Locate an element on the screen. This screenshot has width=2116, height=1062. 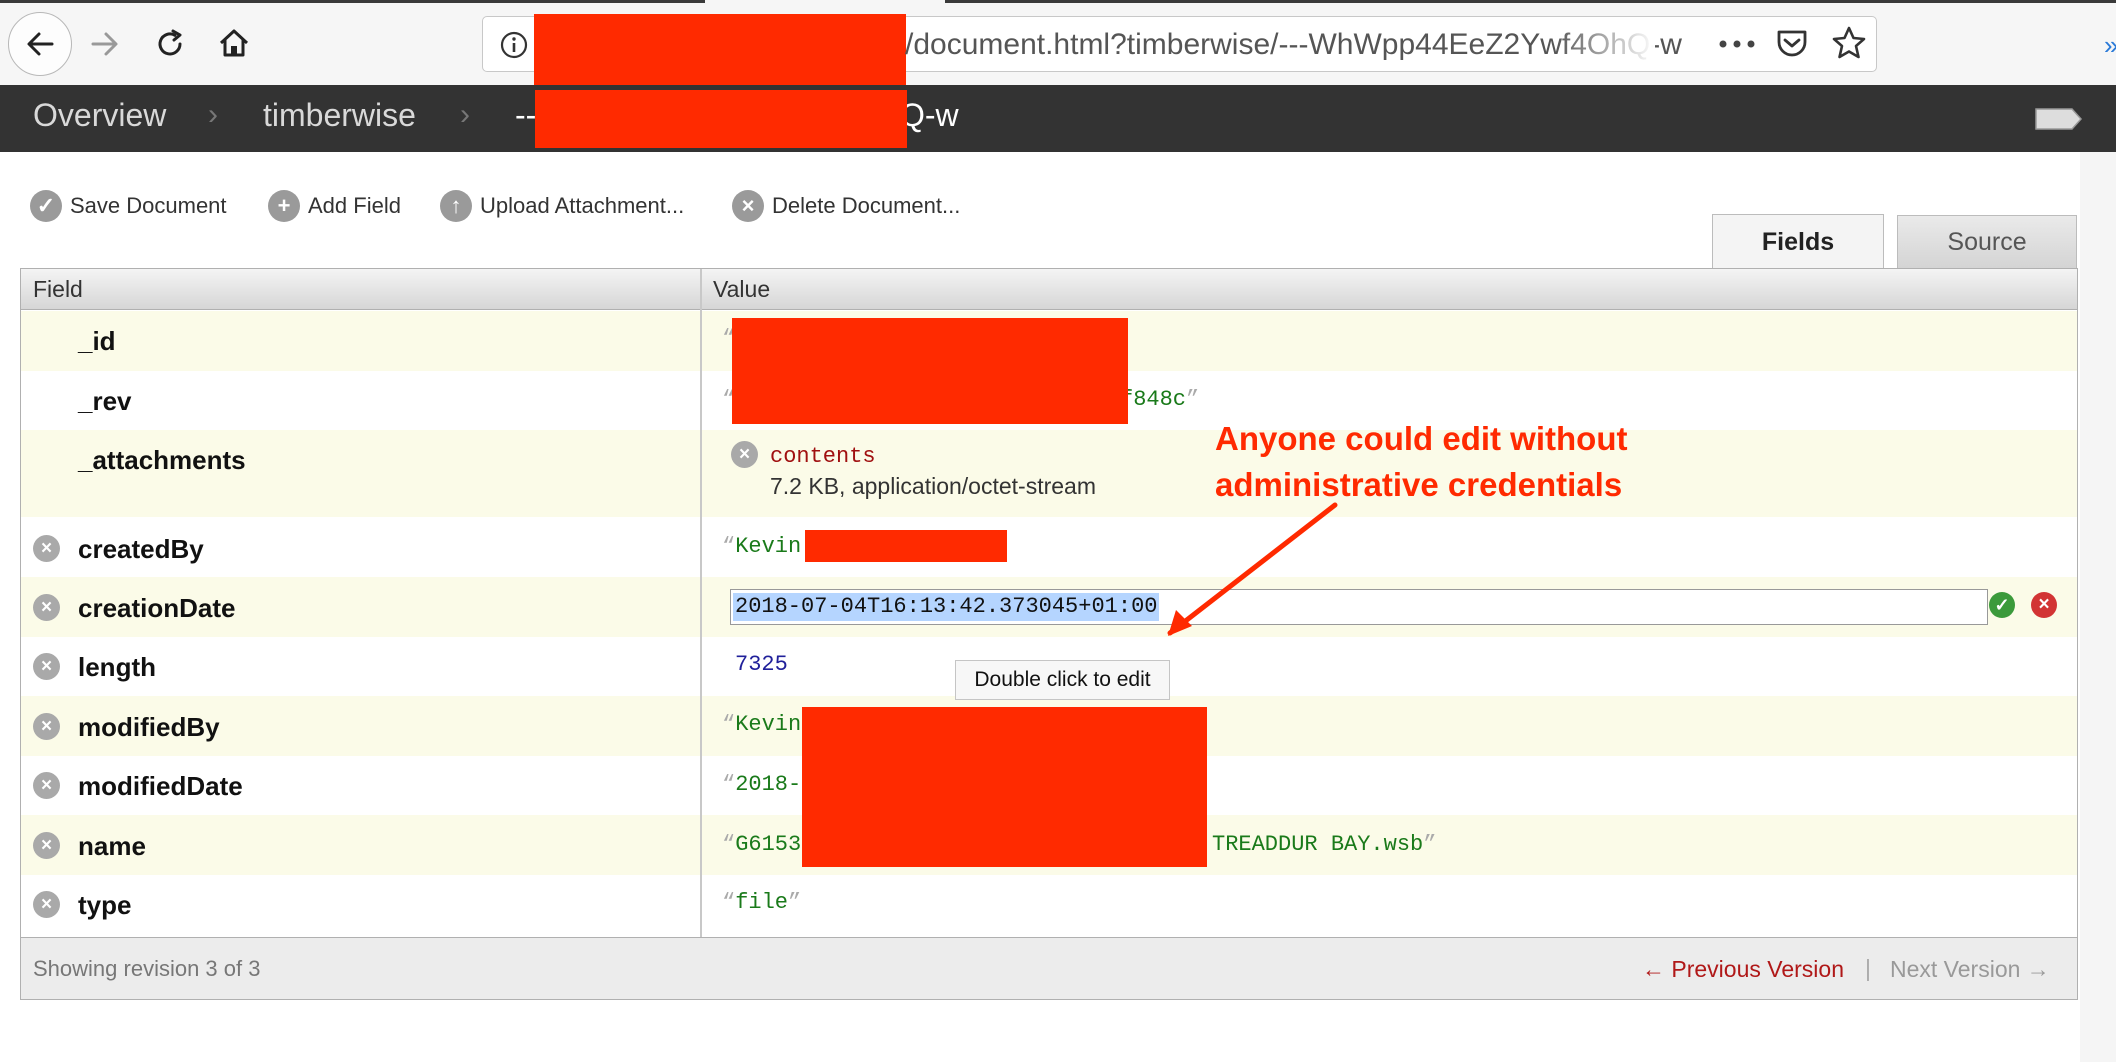
back-arrow-icon is located at coordinates (40, 44).